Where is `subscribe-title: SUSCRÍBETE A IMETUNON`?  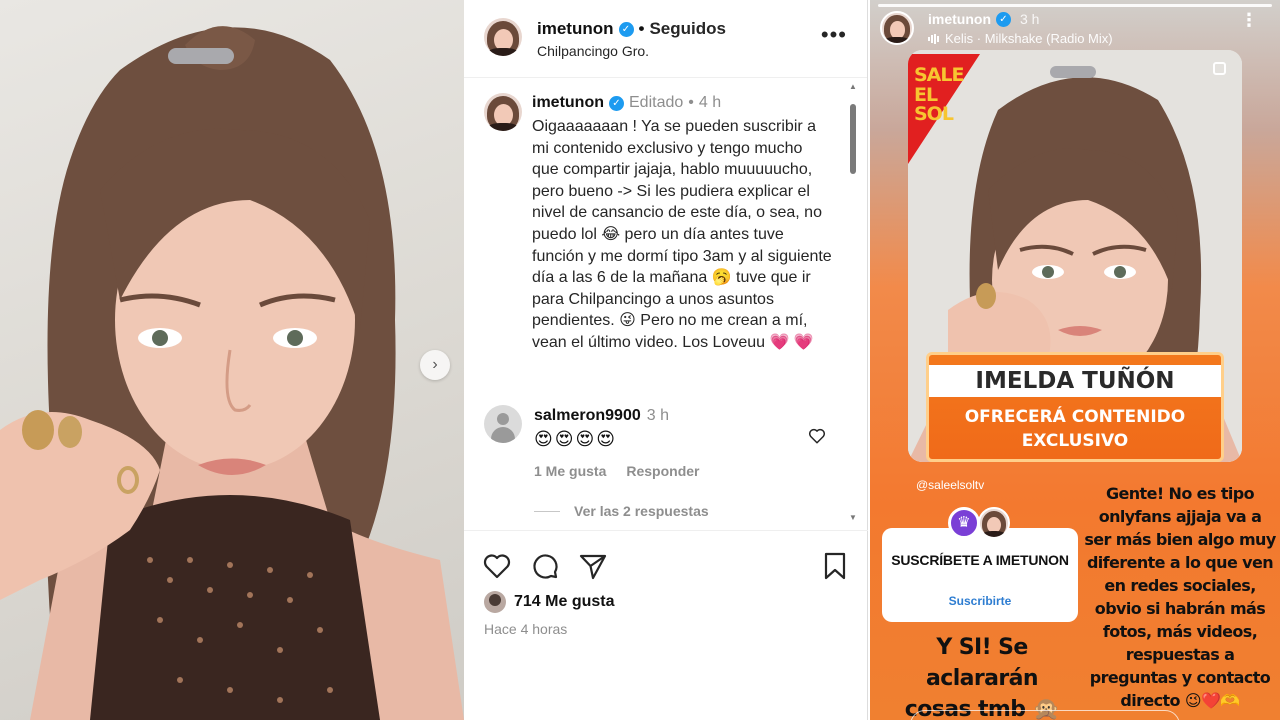 subscribe-title: SUSCRÍBETE A IMETUNON is located at coordinates (980, 560).